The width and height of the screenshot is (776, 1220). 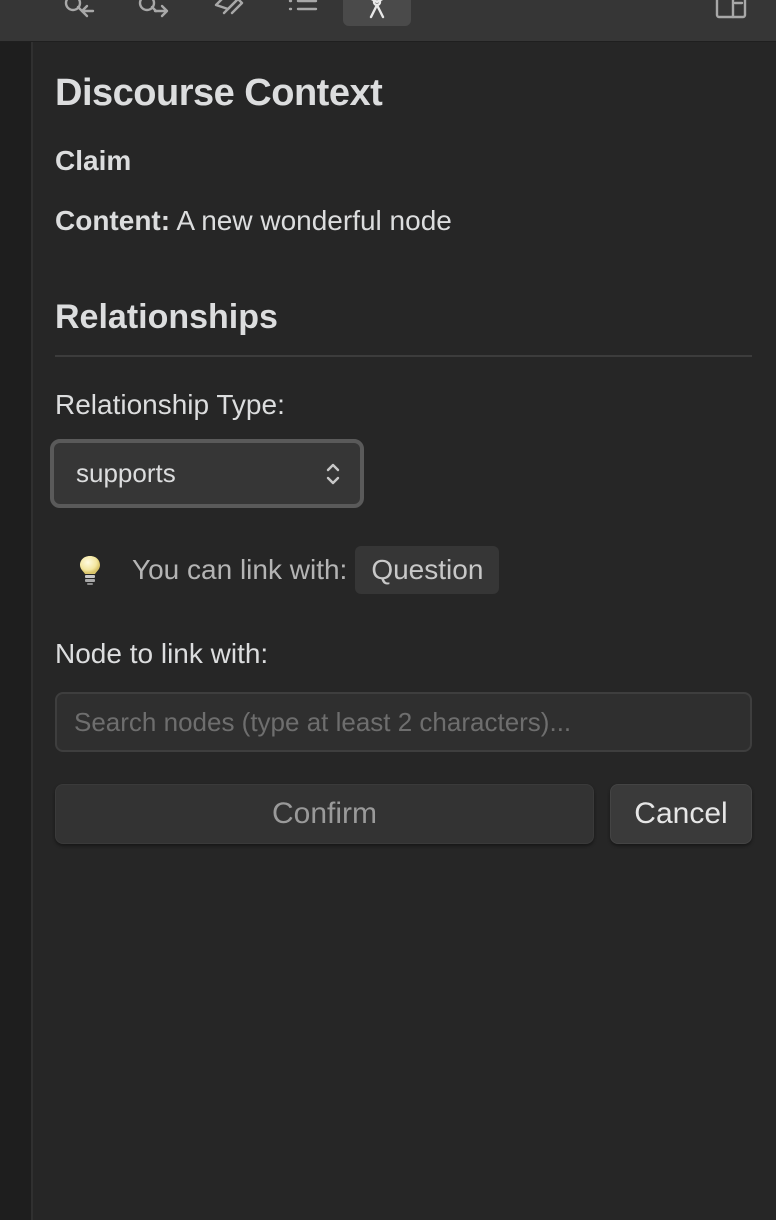 I want to click on link-hint: You can link with: Question, so click(x=277, y=570).